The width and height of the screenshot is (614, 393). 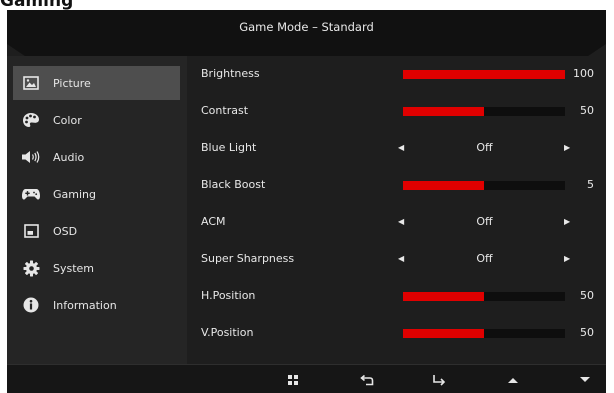 What do you see at coordinates (31, 268) in the screenshot?
I see `gear-icon` at bounding box center [31, 268].